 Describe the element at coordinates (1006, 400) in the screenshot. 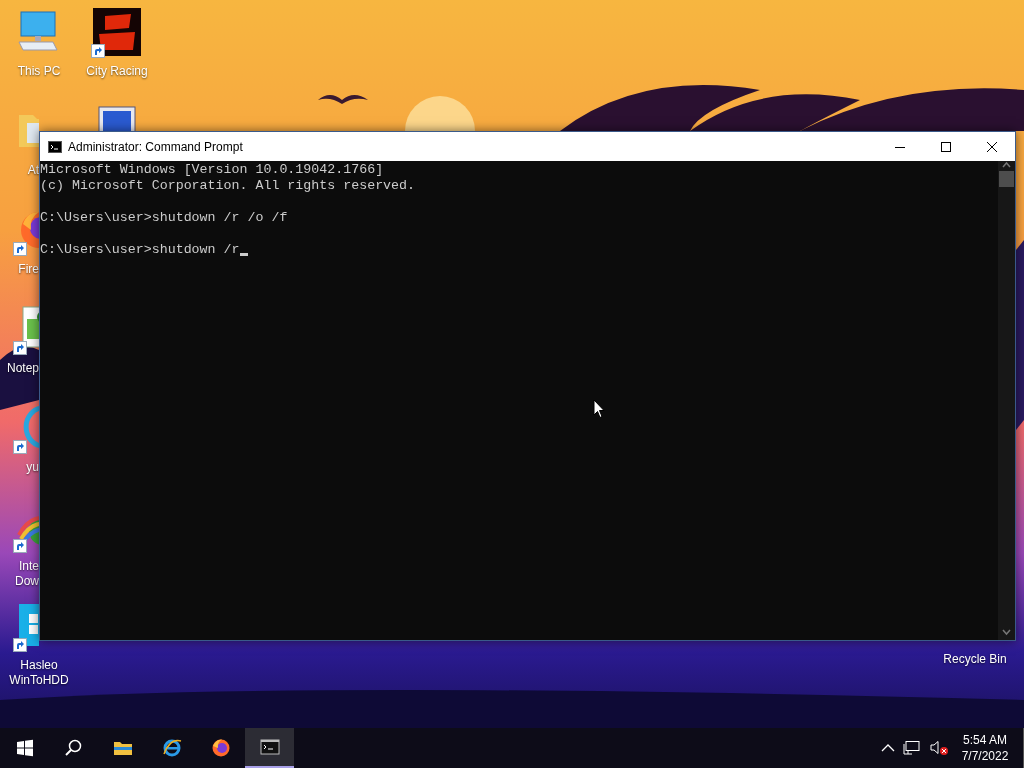

I see `scrollbar` at that location.